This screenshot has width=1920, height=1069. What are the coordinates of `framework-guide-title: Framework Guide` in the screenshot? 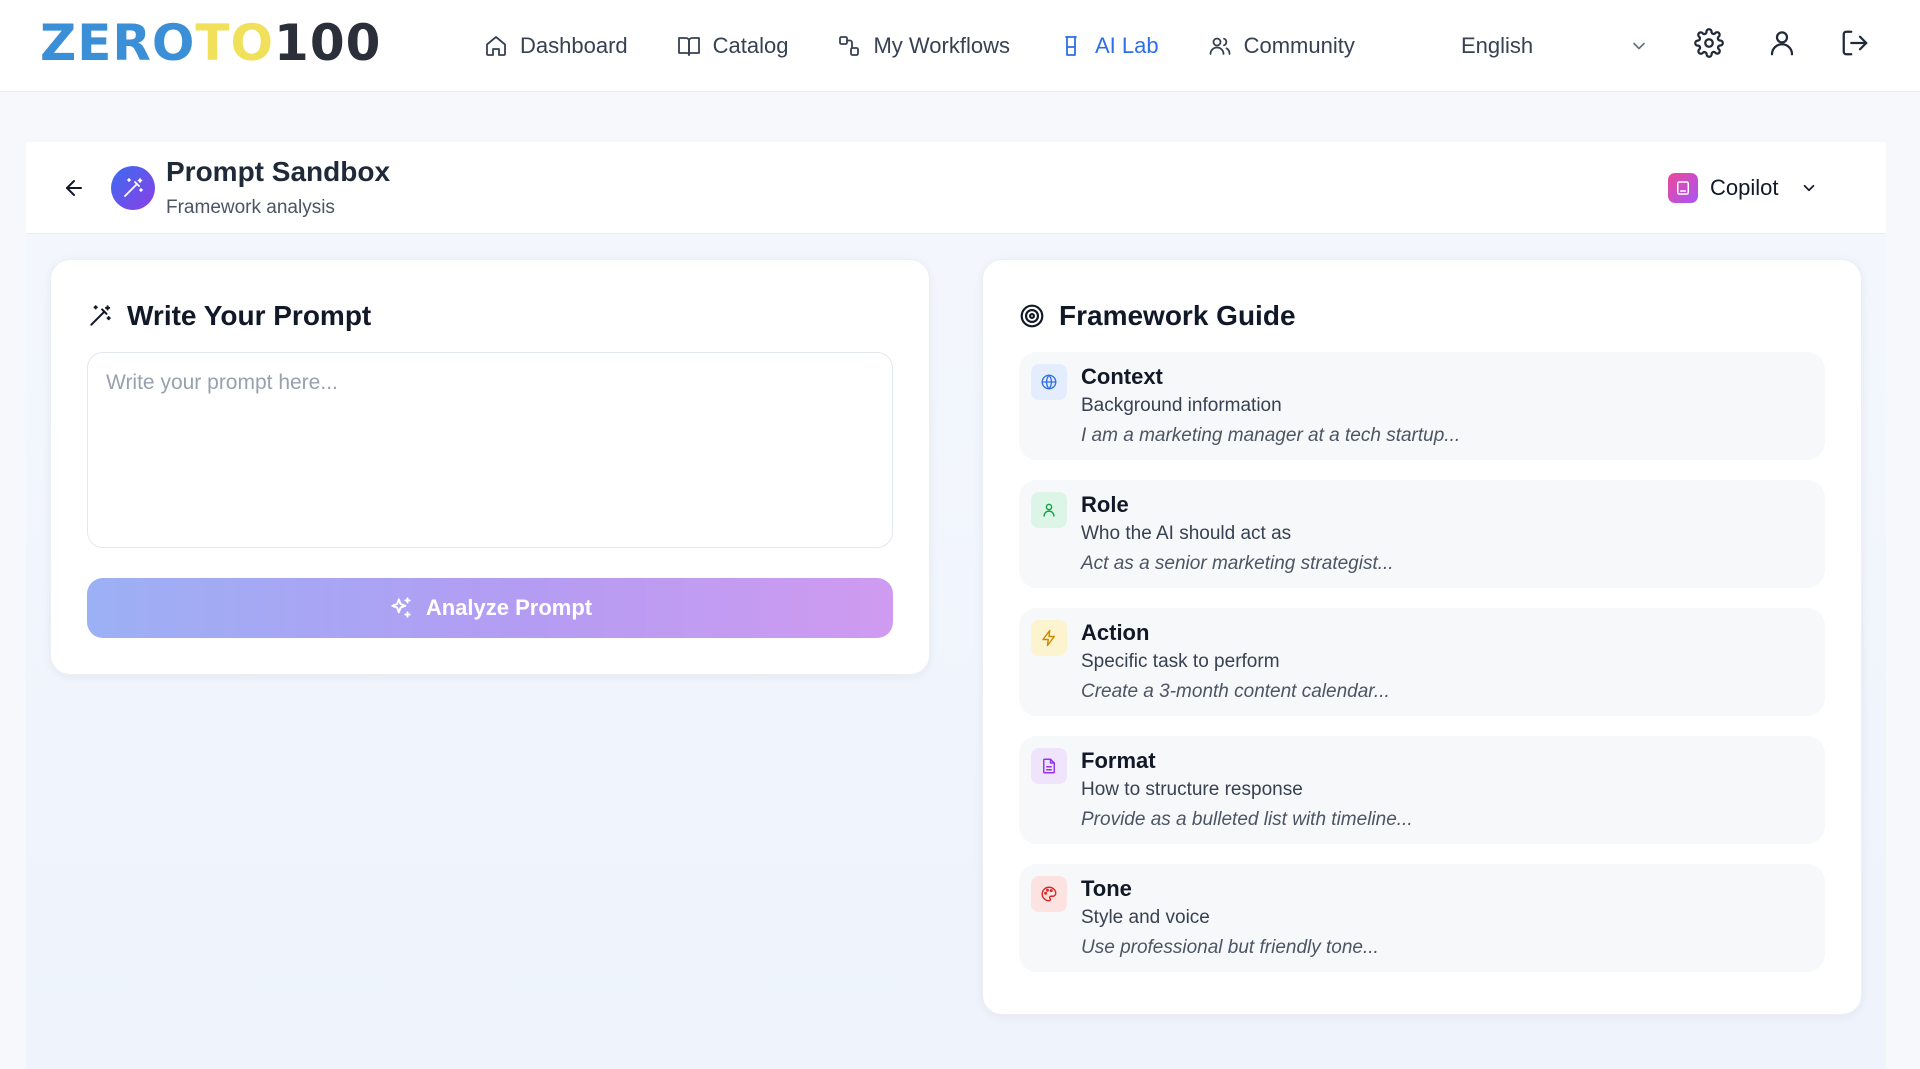 It's located at (1157, 316).